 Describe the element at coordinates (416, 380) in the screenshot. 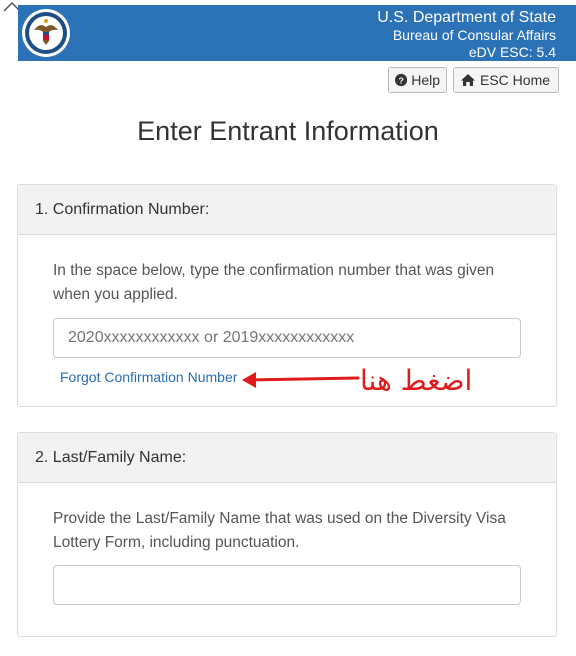

I see `arabic-annotation-text: اضغط هنا` at that location.